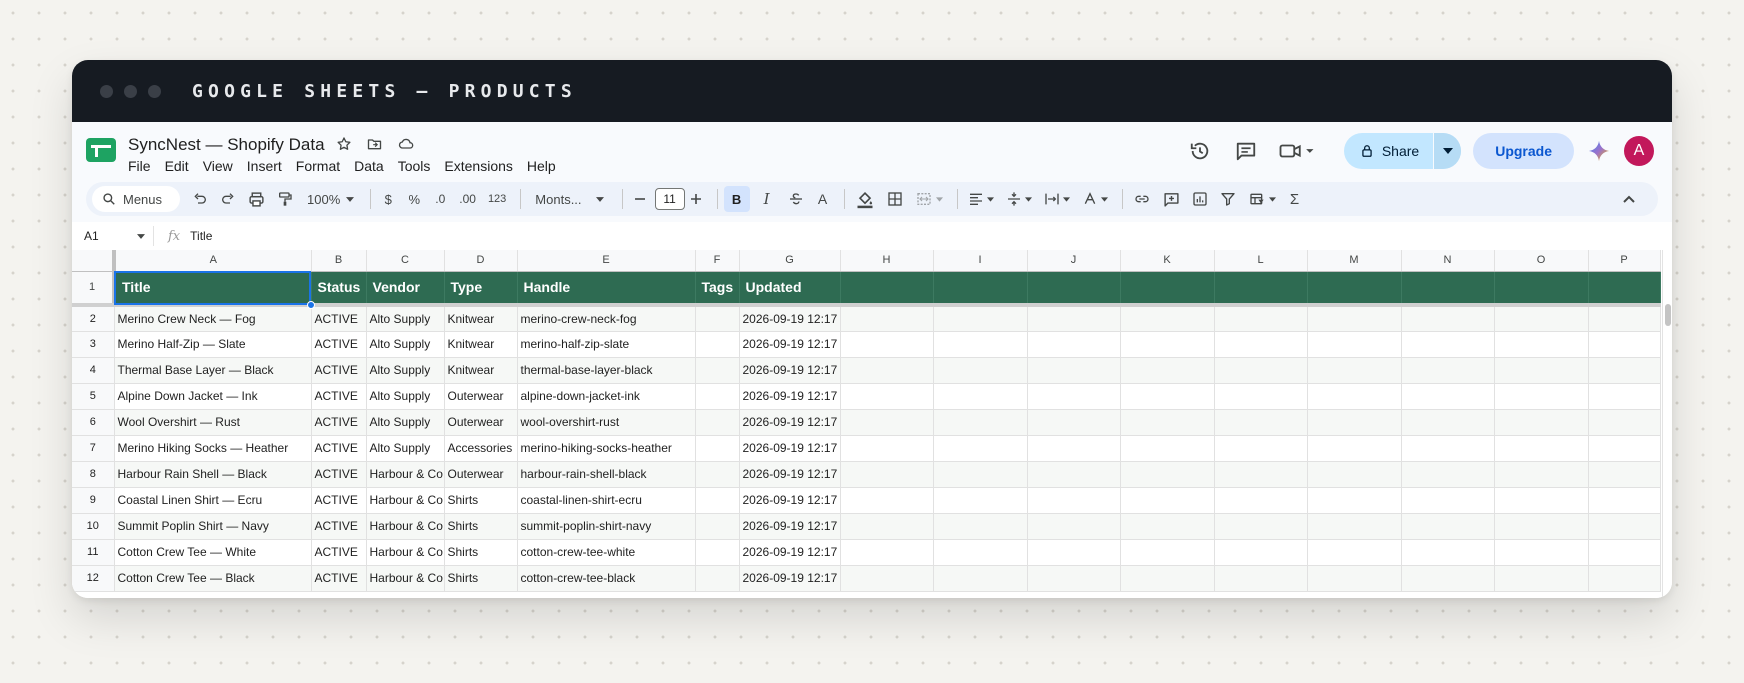 This screenshot has width=1744, height=683. I want to click on name-box: A1, so click(113, 236).